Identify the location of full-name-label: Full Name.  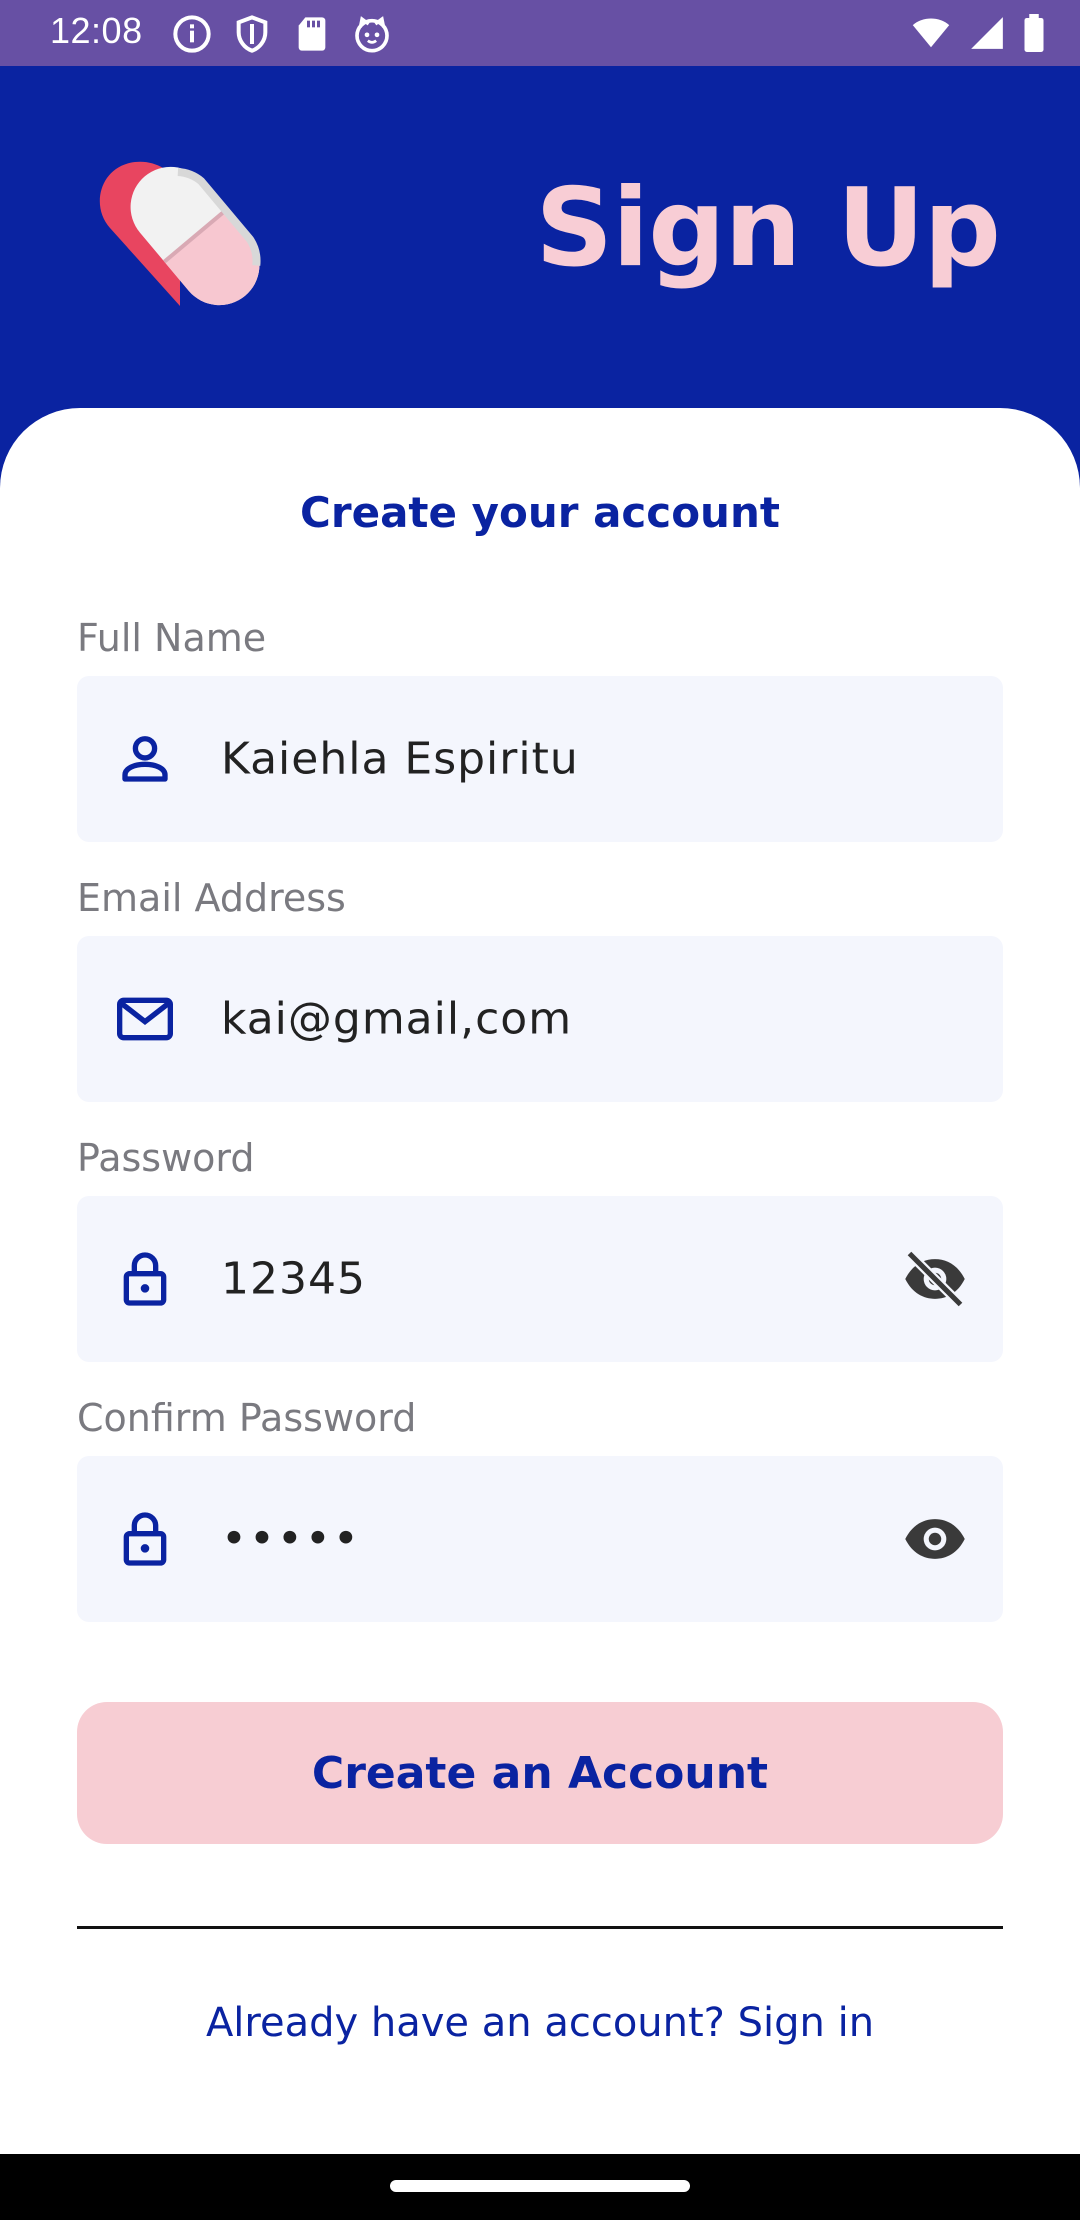
(172, 638).